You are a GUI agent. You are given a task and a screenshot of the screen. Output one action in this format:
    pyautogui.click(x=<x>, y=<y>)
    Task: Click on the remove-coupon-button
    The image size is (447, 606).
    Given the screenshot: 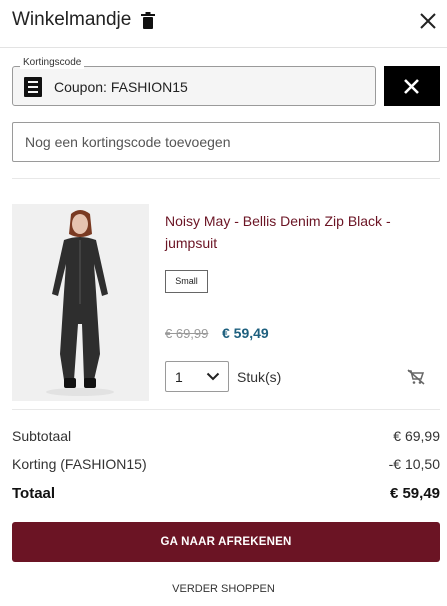 What is the action you would take?
    pyautogui.click(x=412, y=86)
    